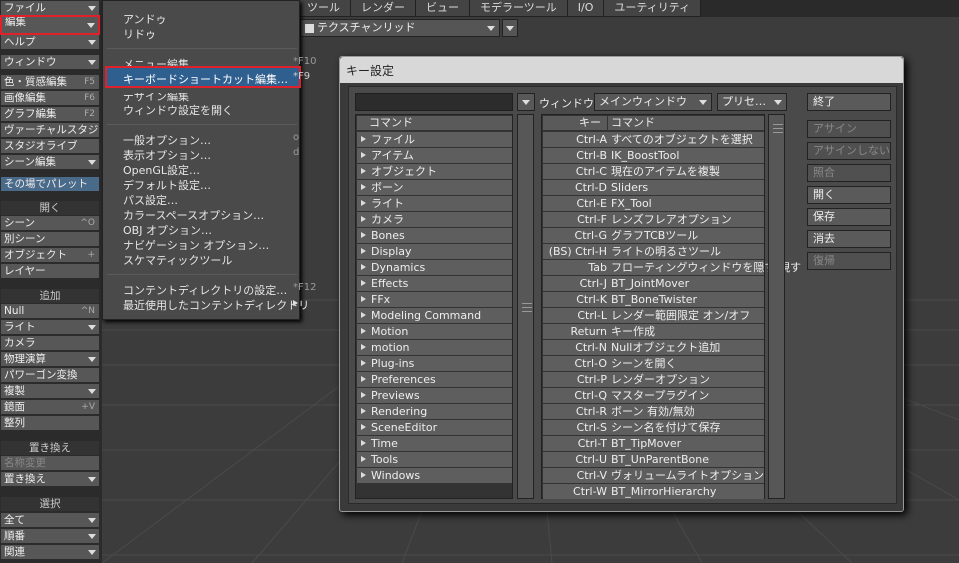 The height and width of the screenshot is (563, 959). Describe the element at coordinates (50, 423) in the screenshot. I see `align-button: 整列` at that location.